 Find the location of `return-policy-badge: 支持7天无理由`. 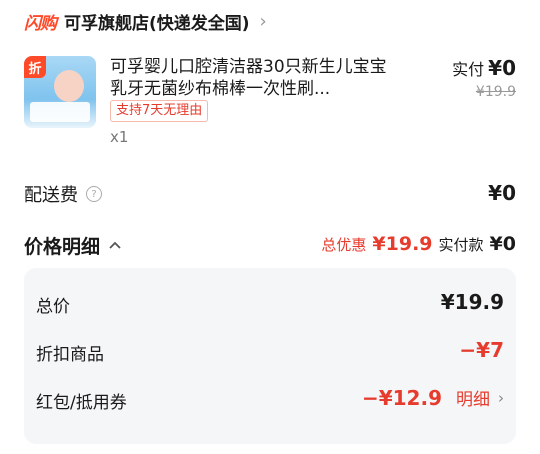

return-policy-badge: 支持7天无理由 is located at coordinates (159, 111).